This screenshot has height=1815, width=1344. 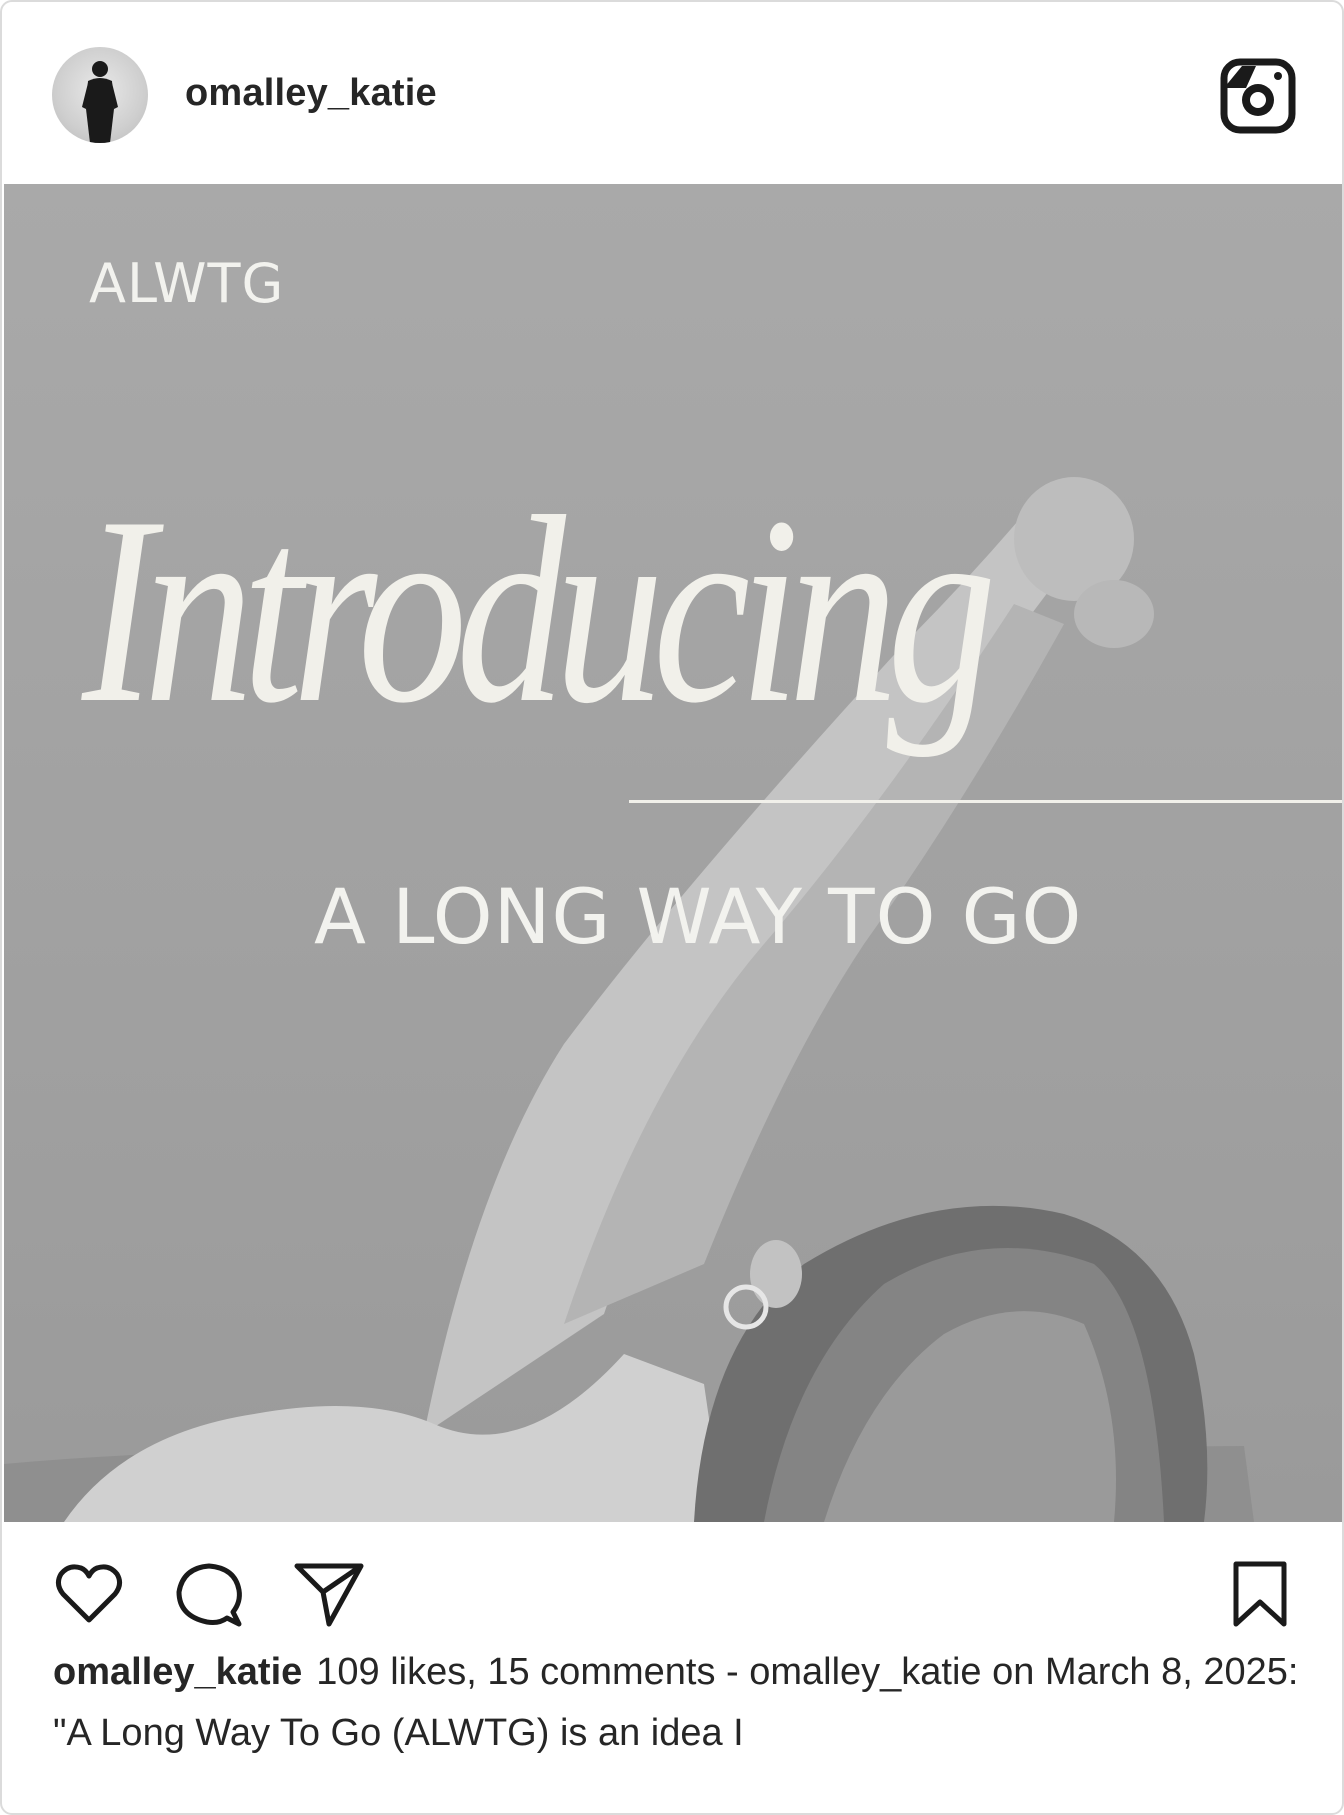 What do you see at coordinates (672, 93) in the screenshot?
I see `post-header: omalley_katie` at bounding box center [672, 93].